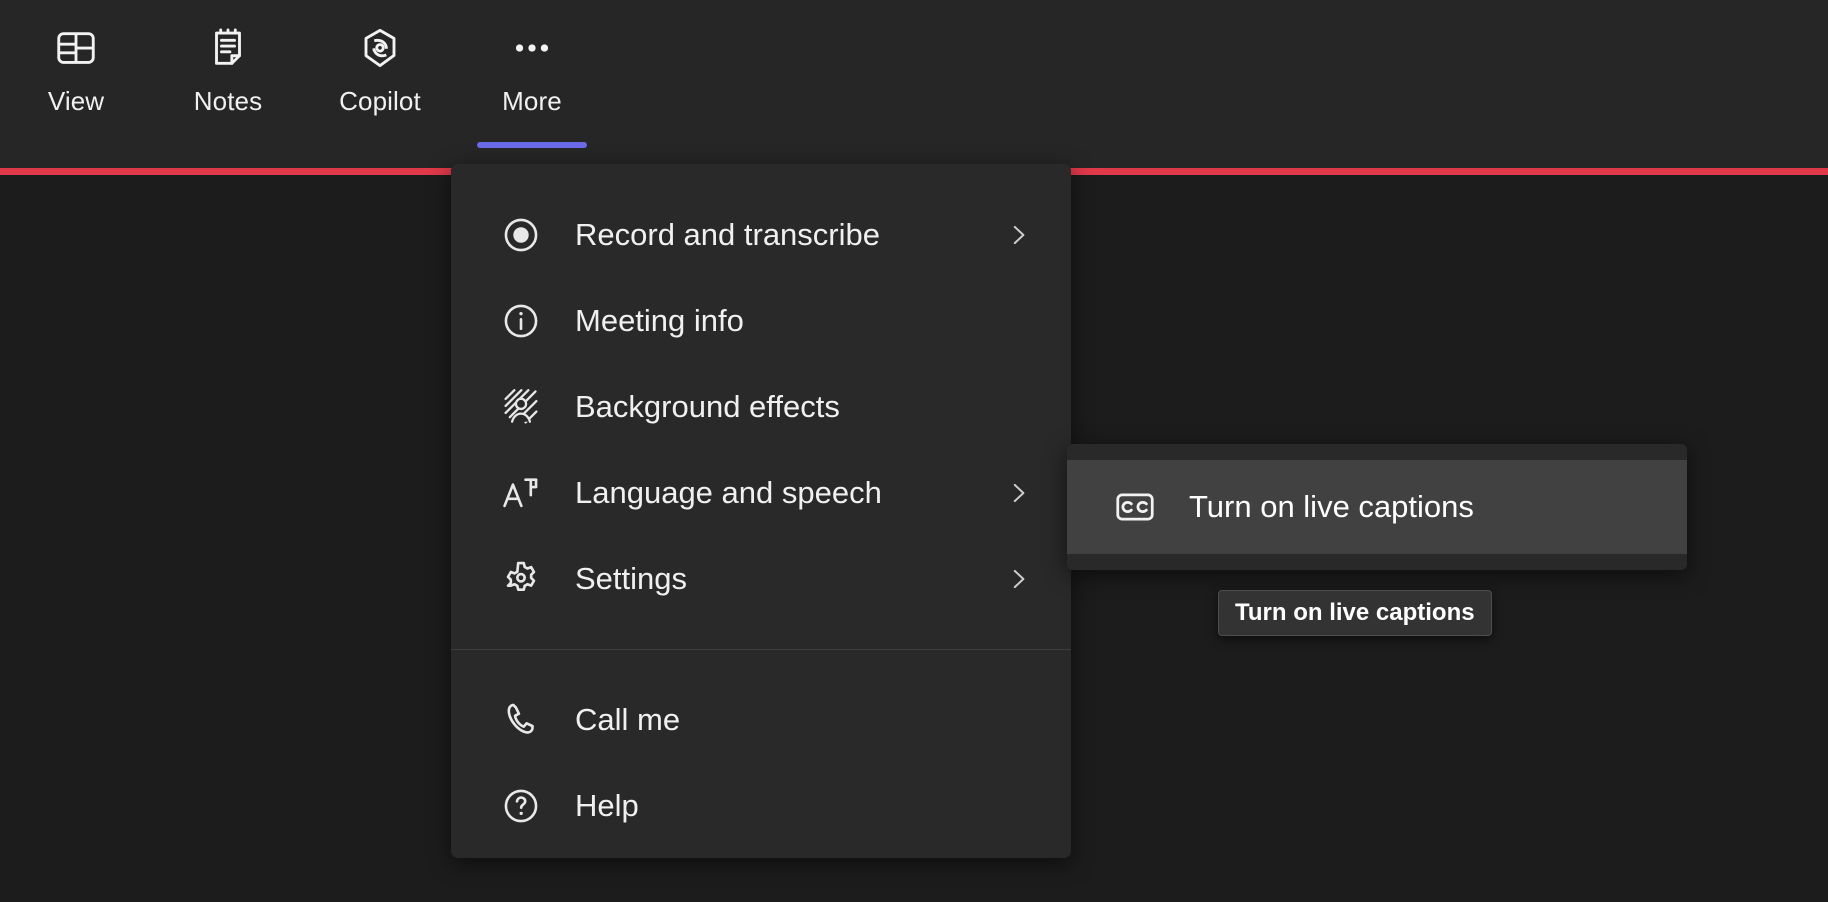 The image size is (1828, 902). Describe the element at coordinates (707, 406) in the screenshot. I see `menu-item-label: Background effects` at that location.